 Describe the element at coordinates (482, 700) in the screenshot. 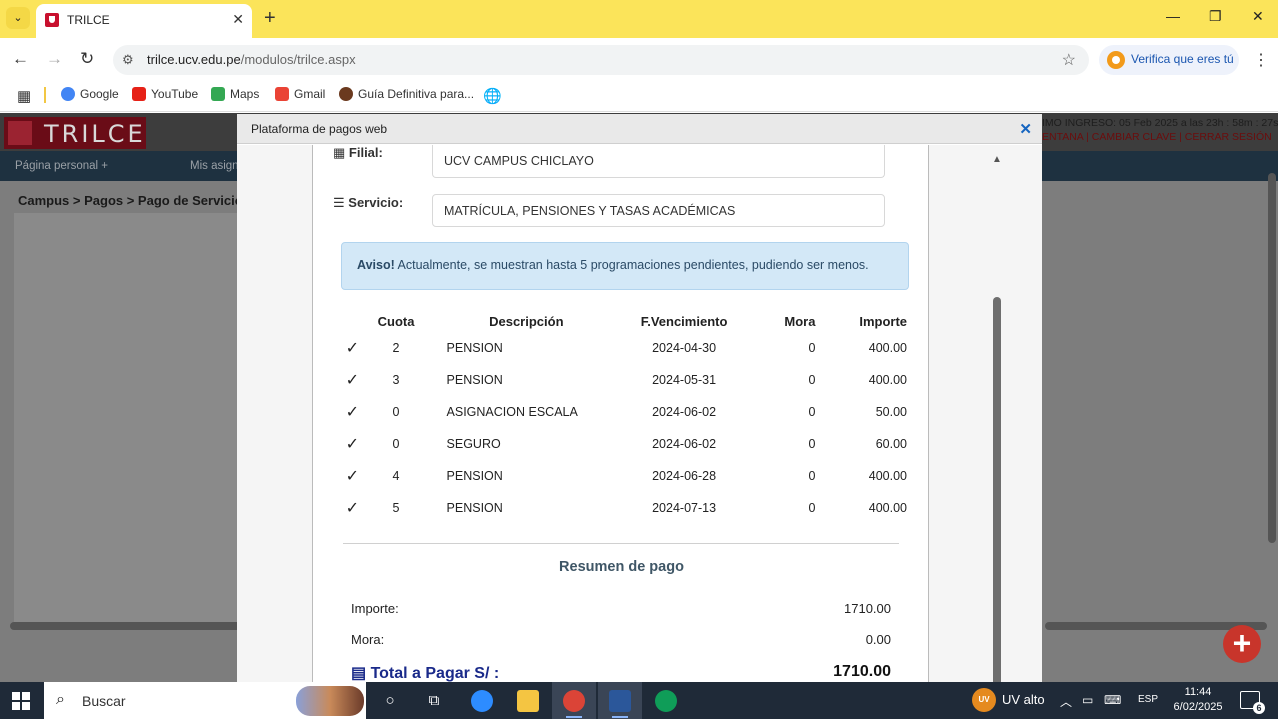

I see `zoom-app-icon` at that location.